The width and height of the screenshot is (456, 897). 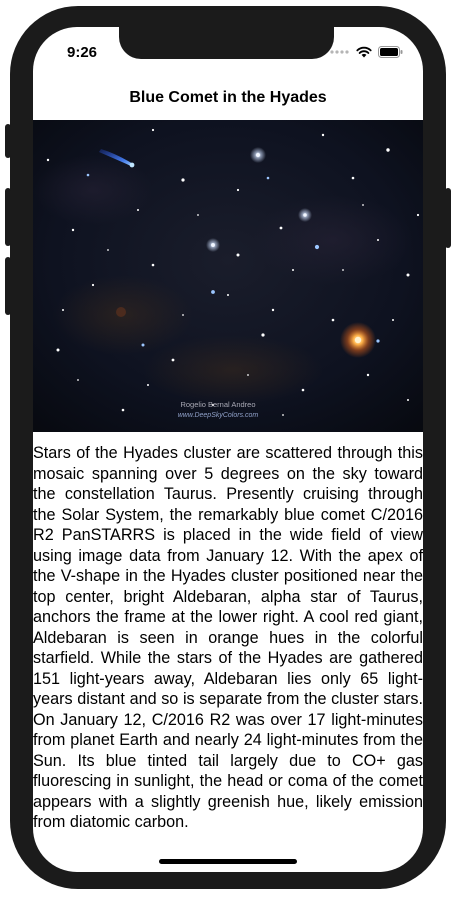 What do you see at coordinates (226, 43) in the screenshot?
I see `notch` at bounding box center [226, 43].